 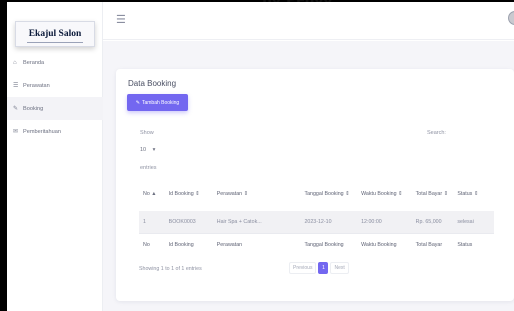 What do you see at coordinates (257, 194) in the screenshot?
I see `column-header-perawatan: Perawatan ⇕` at bounding box center [257, 194].